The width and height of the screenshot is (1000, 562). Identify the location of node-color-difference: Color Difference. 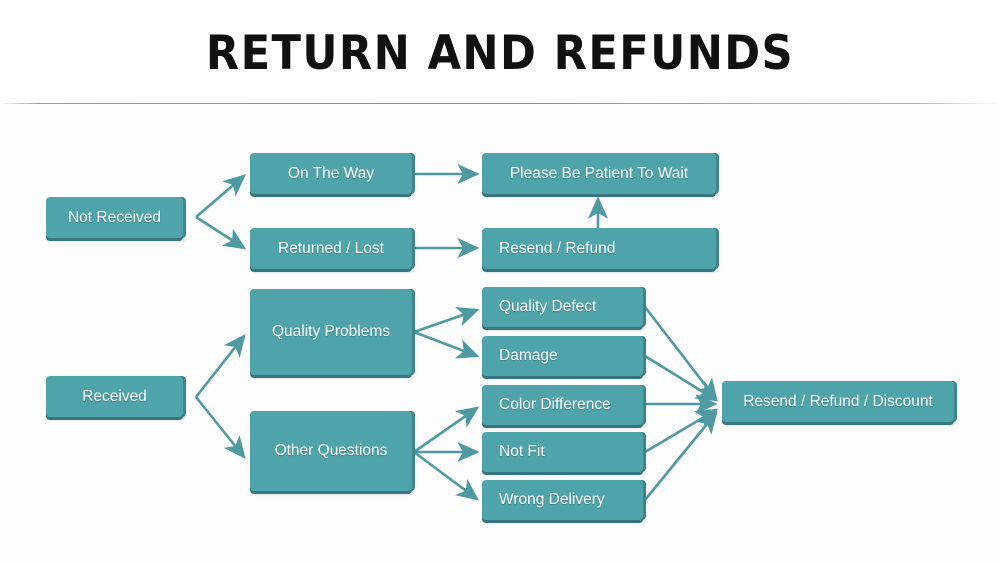
(562, 405).